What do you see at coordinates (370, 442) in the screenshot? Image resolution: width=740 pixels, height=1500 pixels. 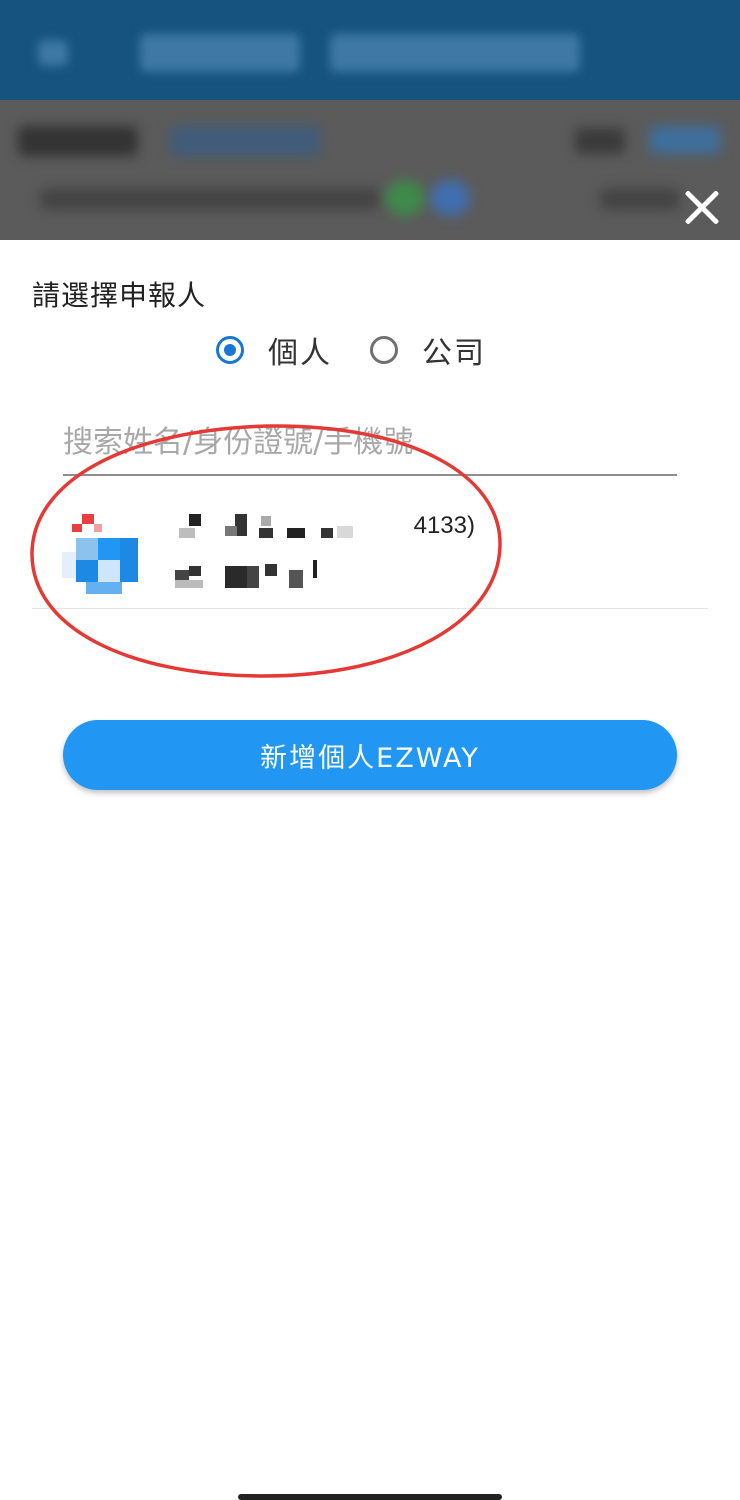 I see `search-input` at bounding box center [370, 442].